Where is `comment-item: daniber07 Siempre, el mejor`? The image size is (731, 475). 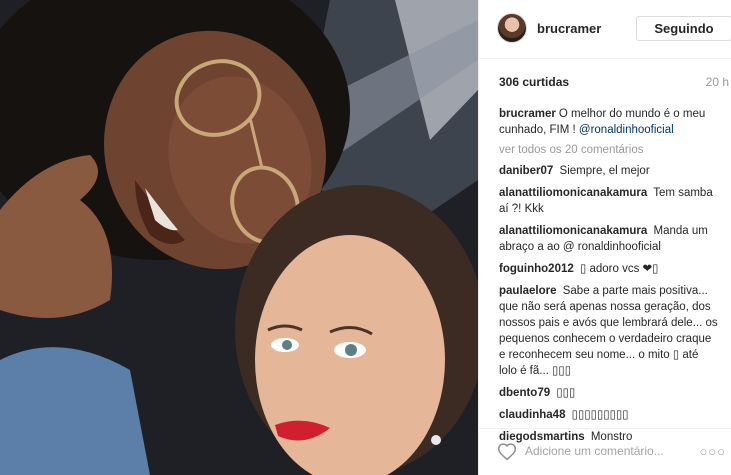
comment-item: daniber07 Siempre, el mejor is located at coordinates (609, 171).